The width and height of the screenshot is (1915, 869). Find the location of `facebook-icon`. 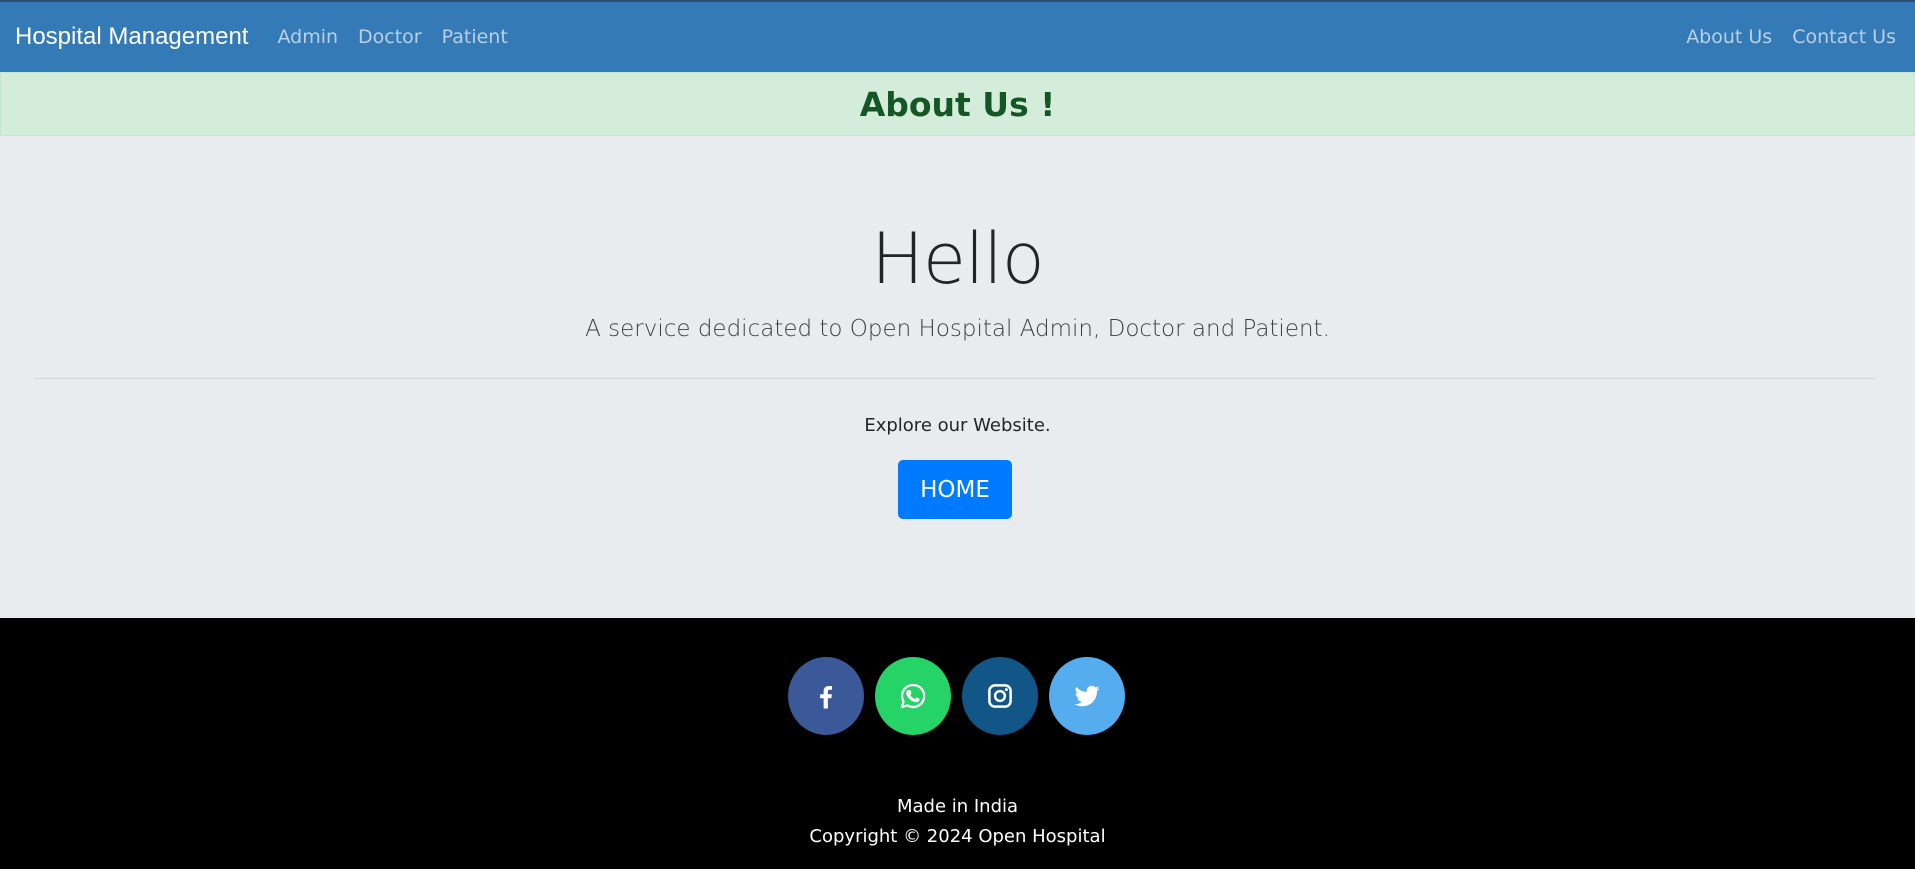

facebook-icon is located at coordinates (826, 697).